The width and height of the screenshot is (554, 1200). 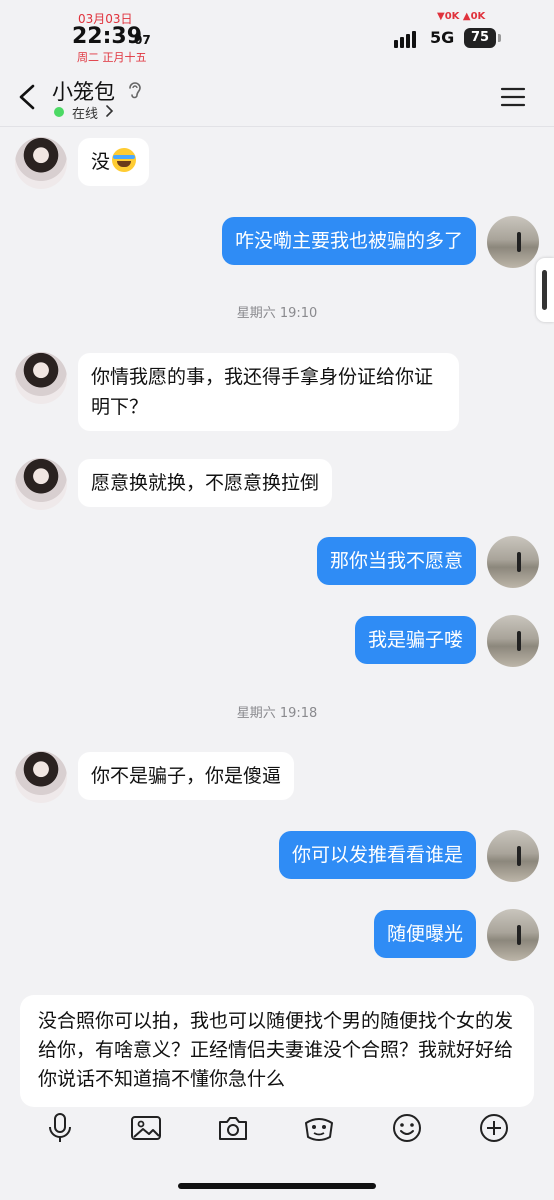 I want to click on message-outgoing: 你可以发推看看谁是, so click(x=377, y=855).